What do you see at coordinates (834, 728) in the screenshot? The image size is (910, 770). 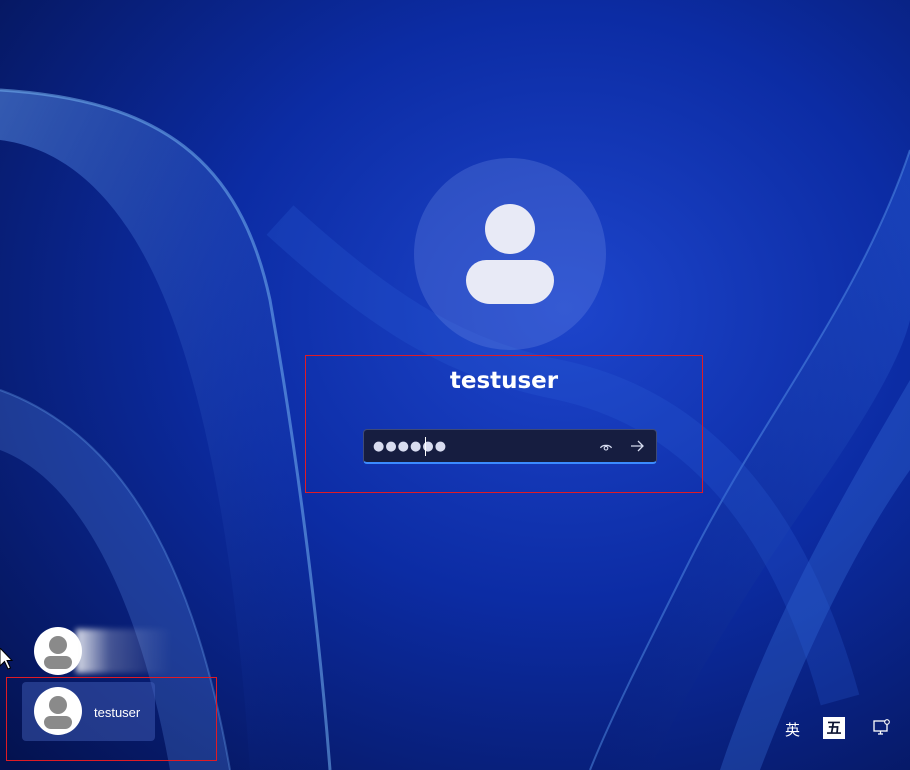 I see `ime-mode-indicator: 五` at bounding box center [834, 728].